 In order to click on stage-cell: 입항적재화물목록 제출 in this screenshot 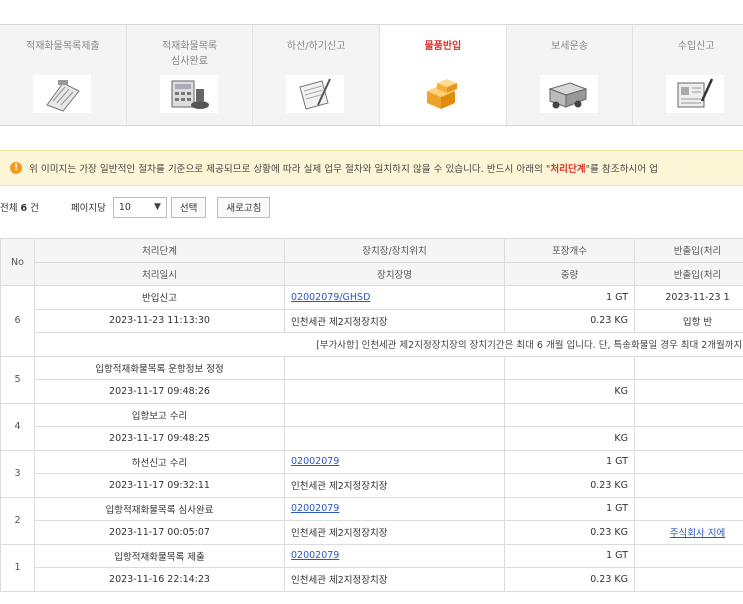, I will do `click(159, 555)`.